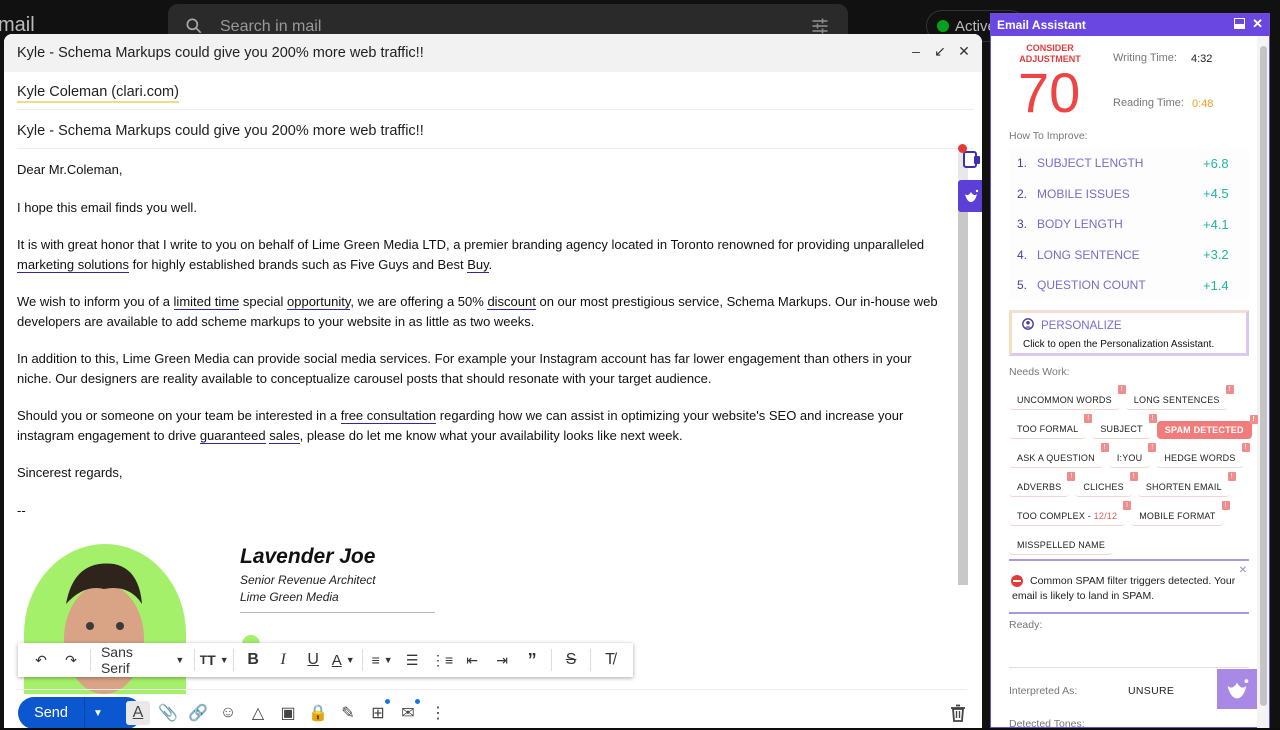 This screenshot has height=730, width=1280. I want to click on needs-work-chip: HEDGE WORDS!, so click(1203, 455).